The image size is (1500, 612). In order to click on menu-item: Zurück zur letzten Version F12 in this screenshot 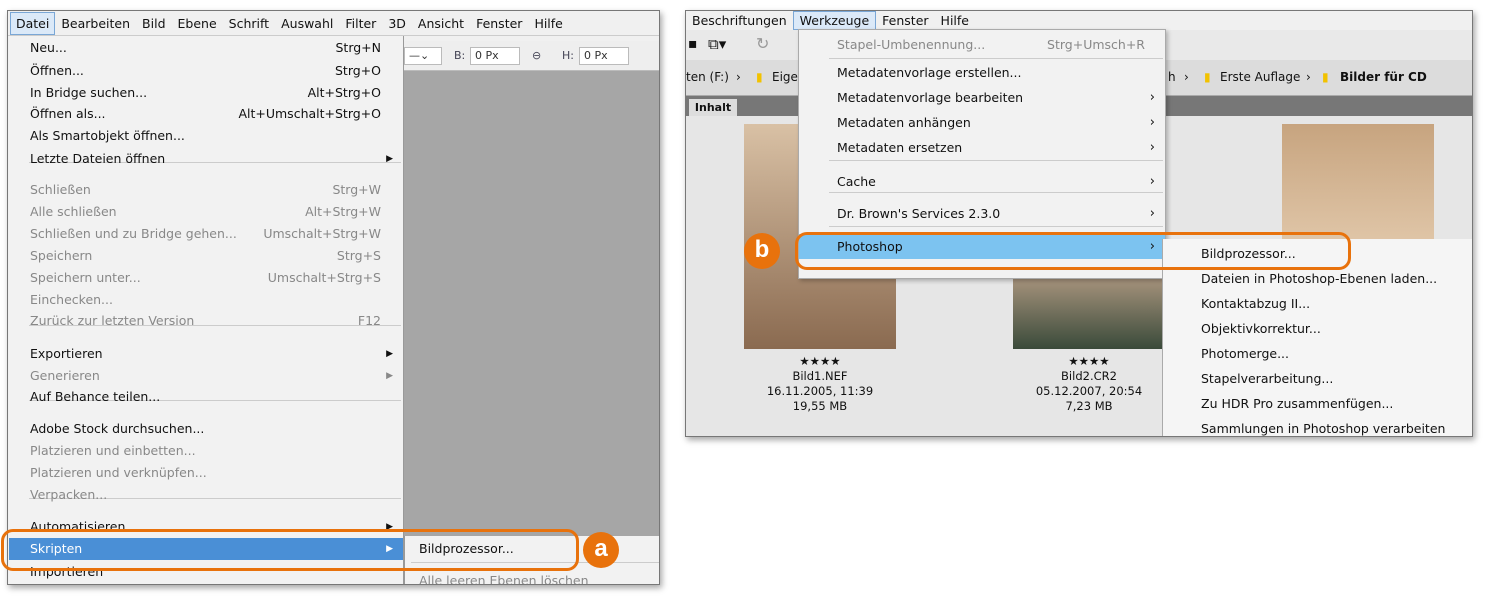, I will do `click(206, 321)`.